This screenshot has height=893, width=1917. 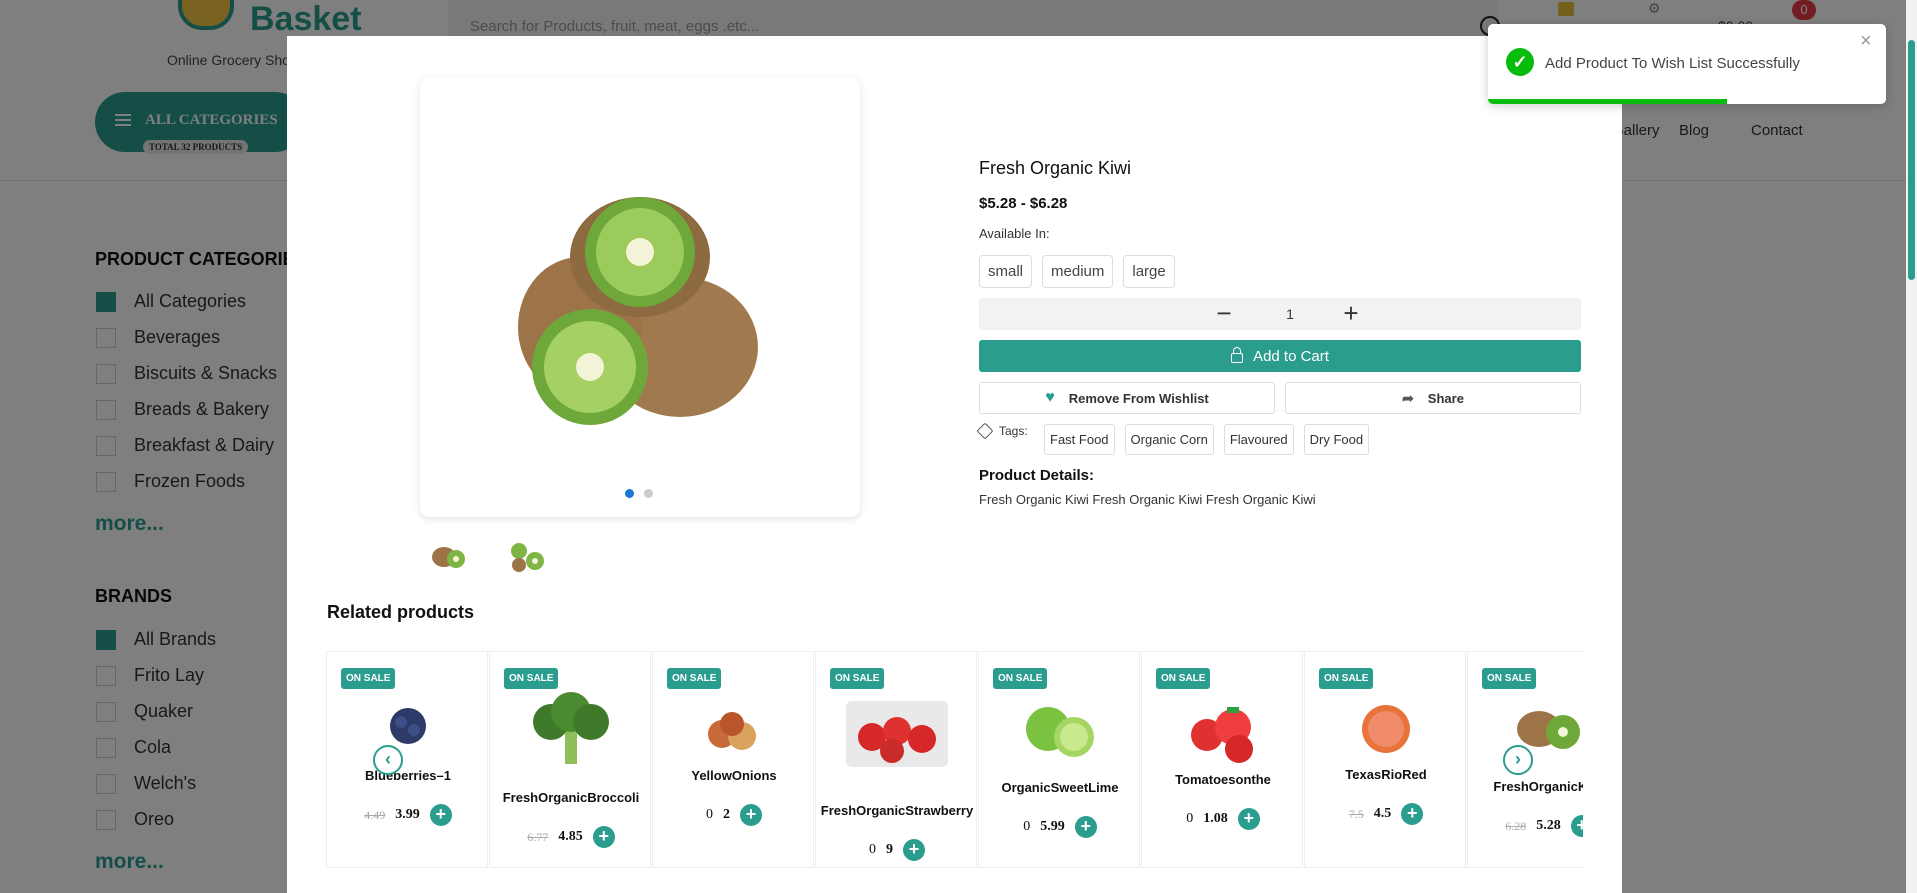 What do you see at coordinates (1169, 439) in the screenshot?
I see `tag-chip: Organic Corn` at bounding box center [1169, 439].